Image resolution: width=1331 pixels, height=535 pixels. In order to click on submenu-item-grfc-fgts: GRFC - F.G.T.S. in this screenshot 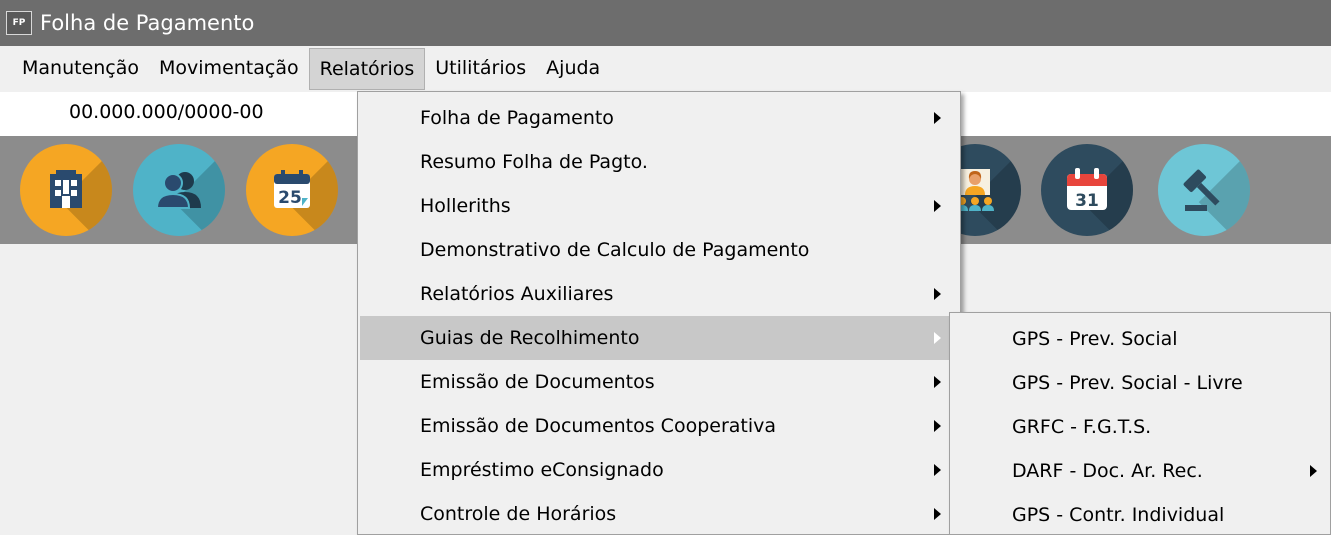, I will do `click(1140, 427)`.